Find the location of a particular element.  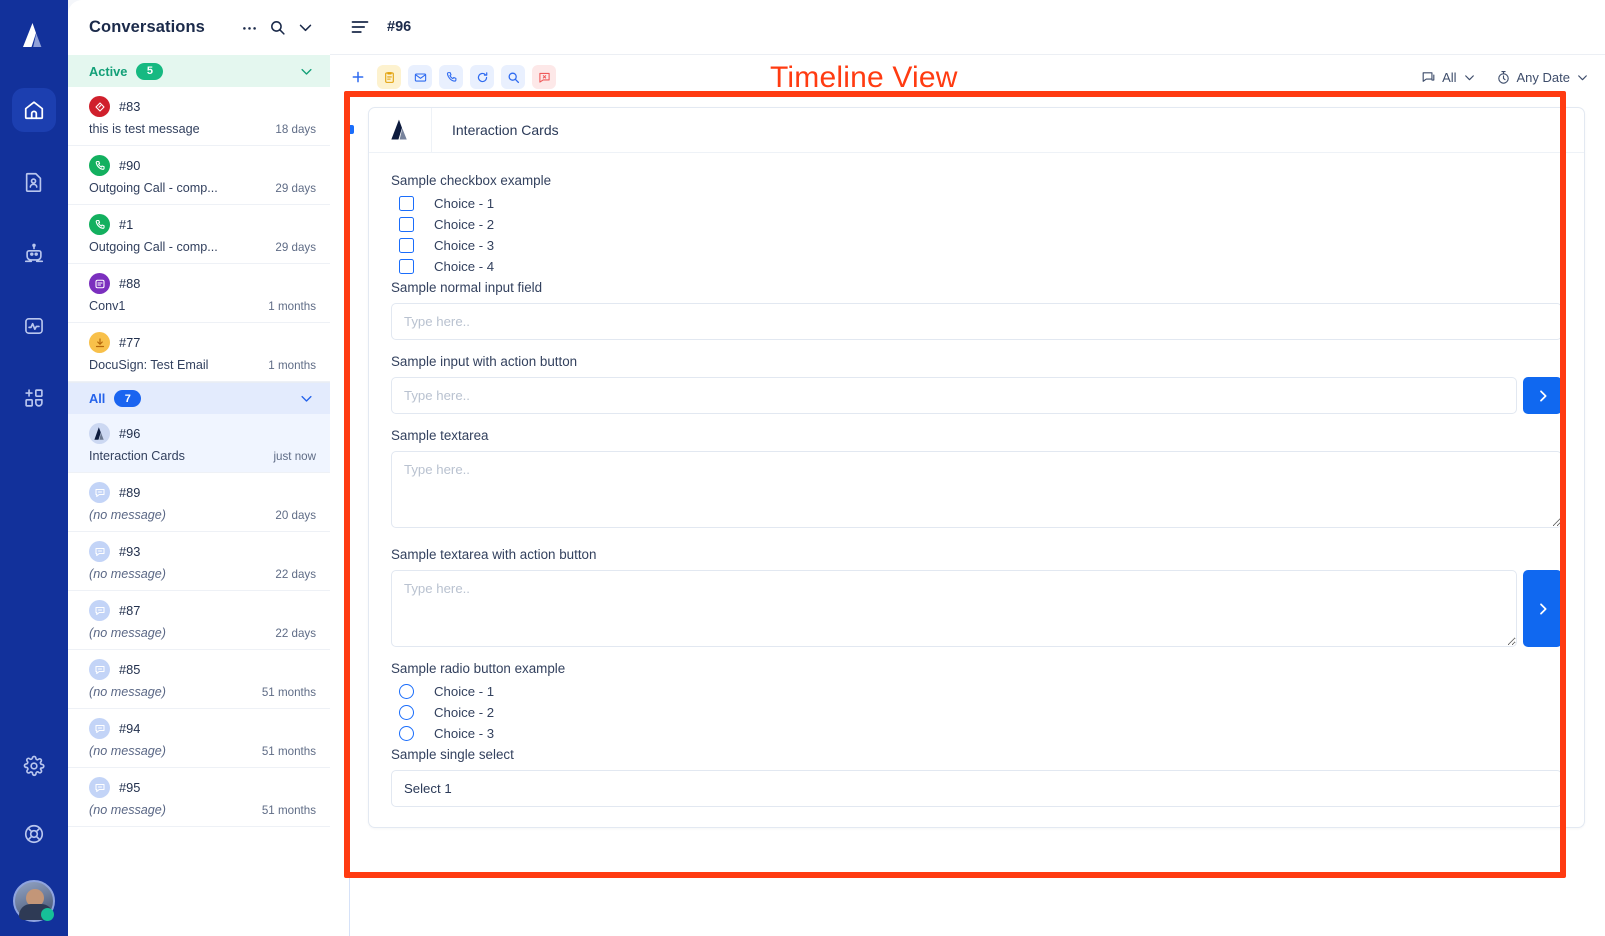

sidebar-item-settings is located at coordinates (34, 766).